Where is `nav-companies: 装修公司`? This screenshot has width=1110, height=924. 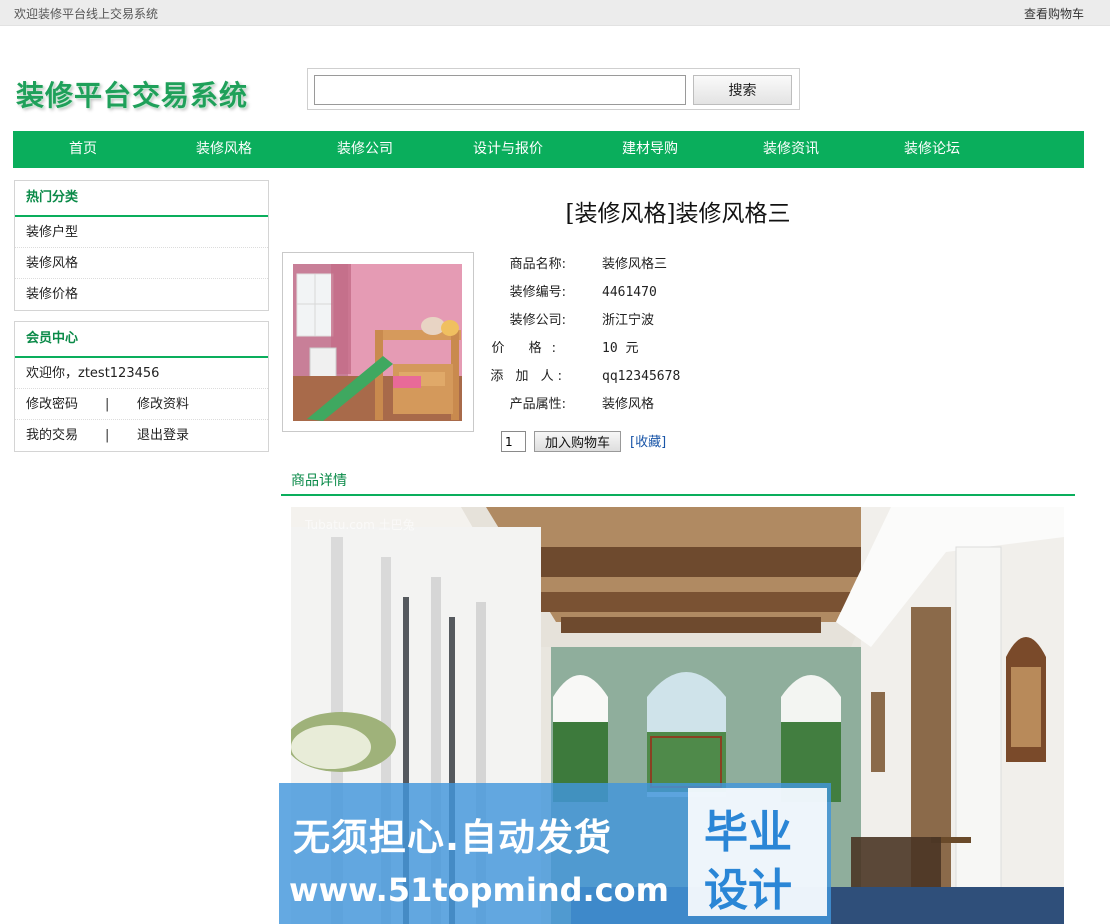
nav-companies: 装修公司 is located at coordinates (365, 149).